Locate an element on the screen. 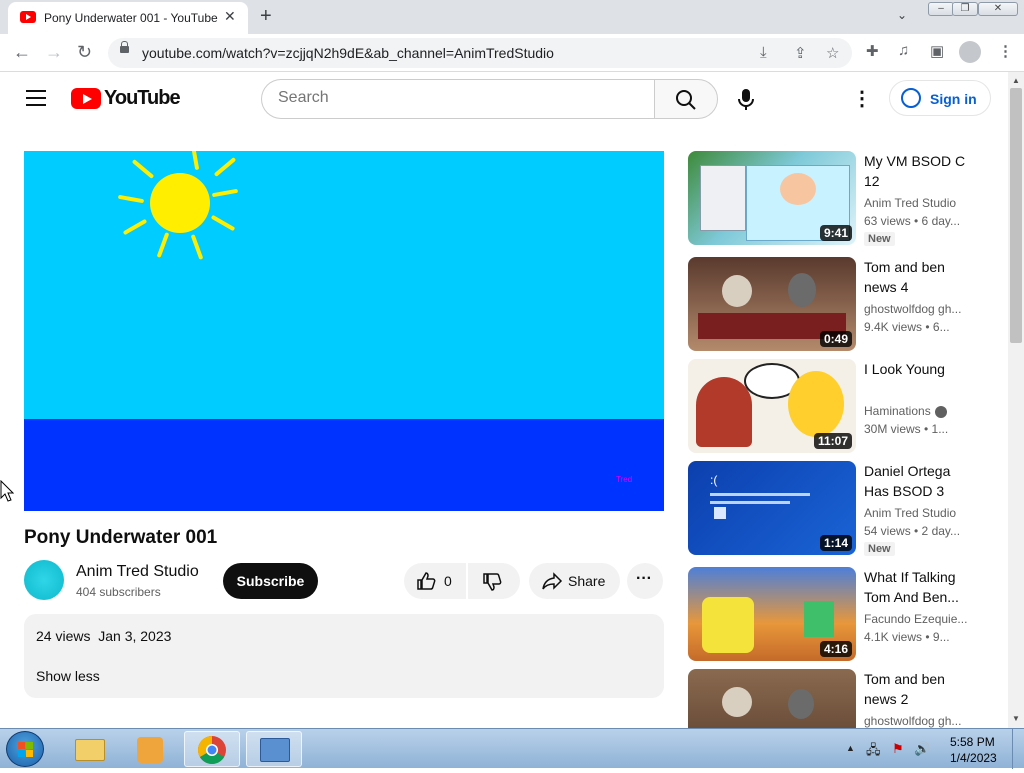 The image size is (1024, 773). show-desktop-button is located at coordinates (1018, 749).